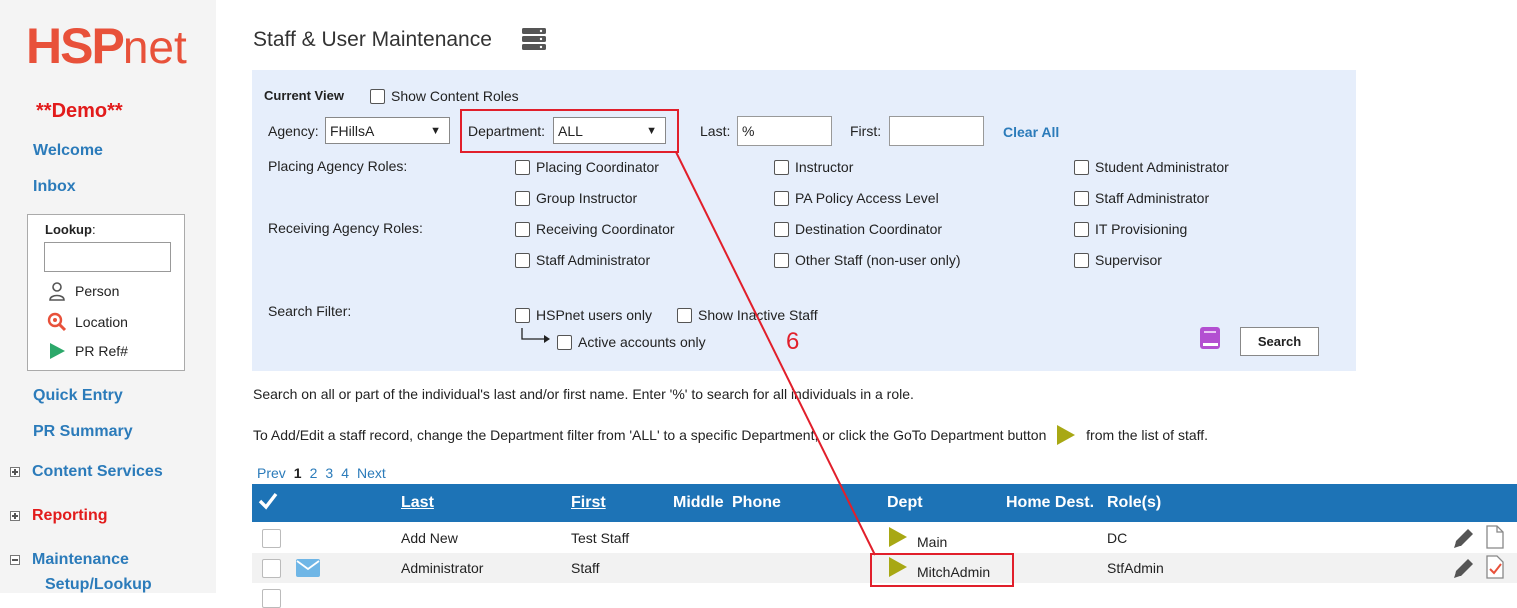 The height and width of the screenshot is (608, 1517). I want to click on role-staff-administrator-receiving: Staff Administrator, so click(582, 260).